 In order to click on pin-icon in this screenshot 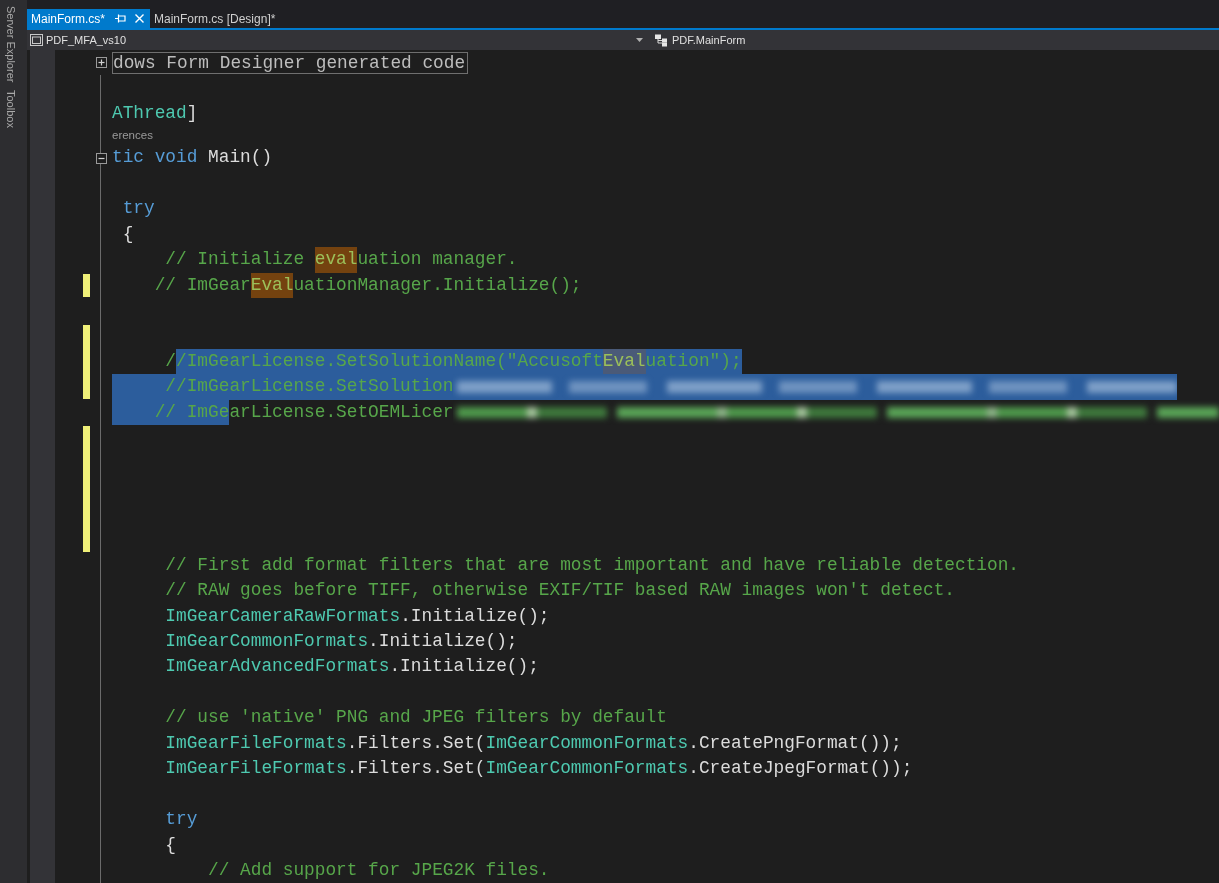, I will do `click(120, 18)`.